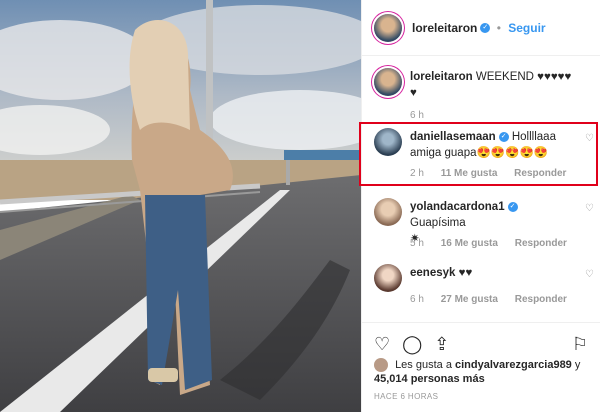 The width and height of the screenshot is (600, 412). Describe the element at coordinates (441, 77) in the screenshot. I see `caption-username: loreleitaron` at that location.